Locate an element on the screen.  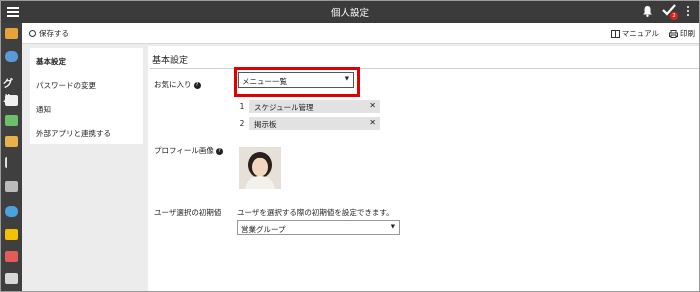
top-bar: 個人設定 2 is located at coordinates (350, 12).